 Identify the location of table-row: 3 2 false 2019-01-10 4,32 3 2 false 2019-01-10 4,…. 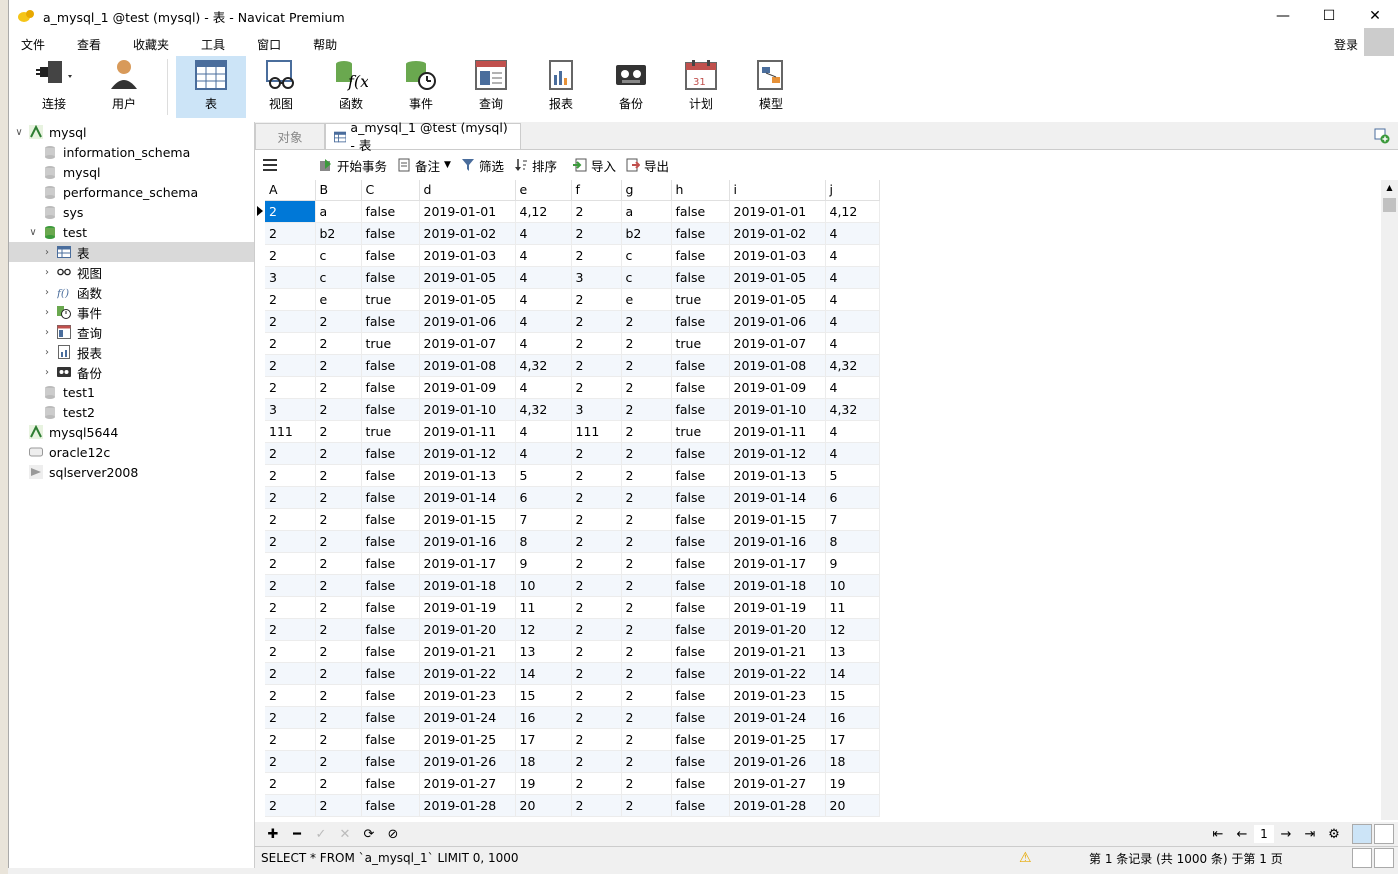
(572, 409).